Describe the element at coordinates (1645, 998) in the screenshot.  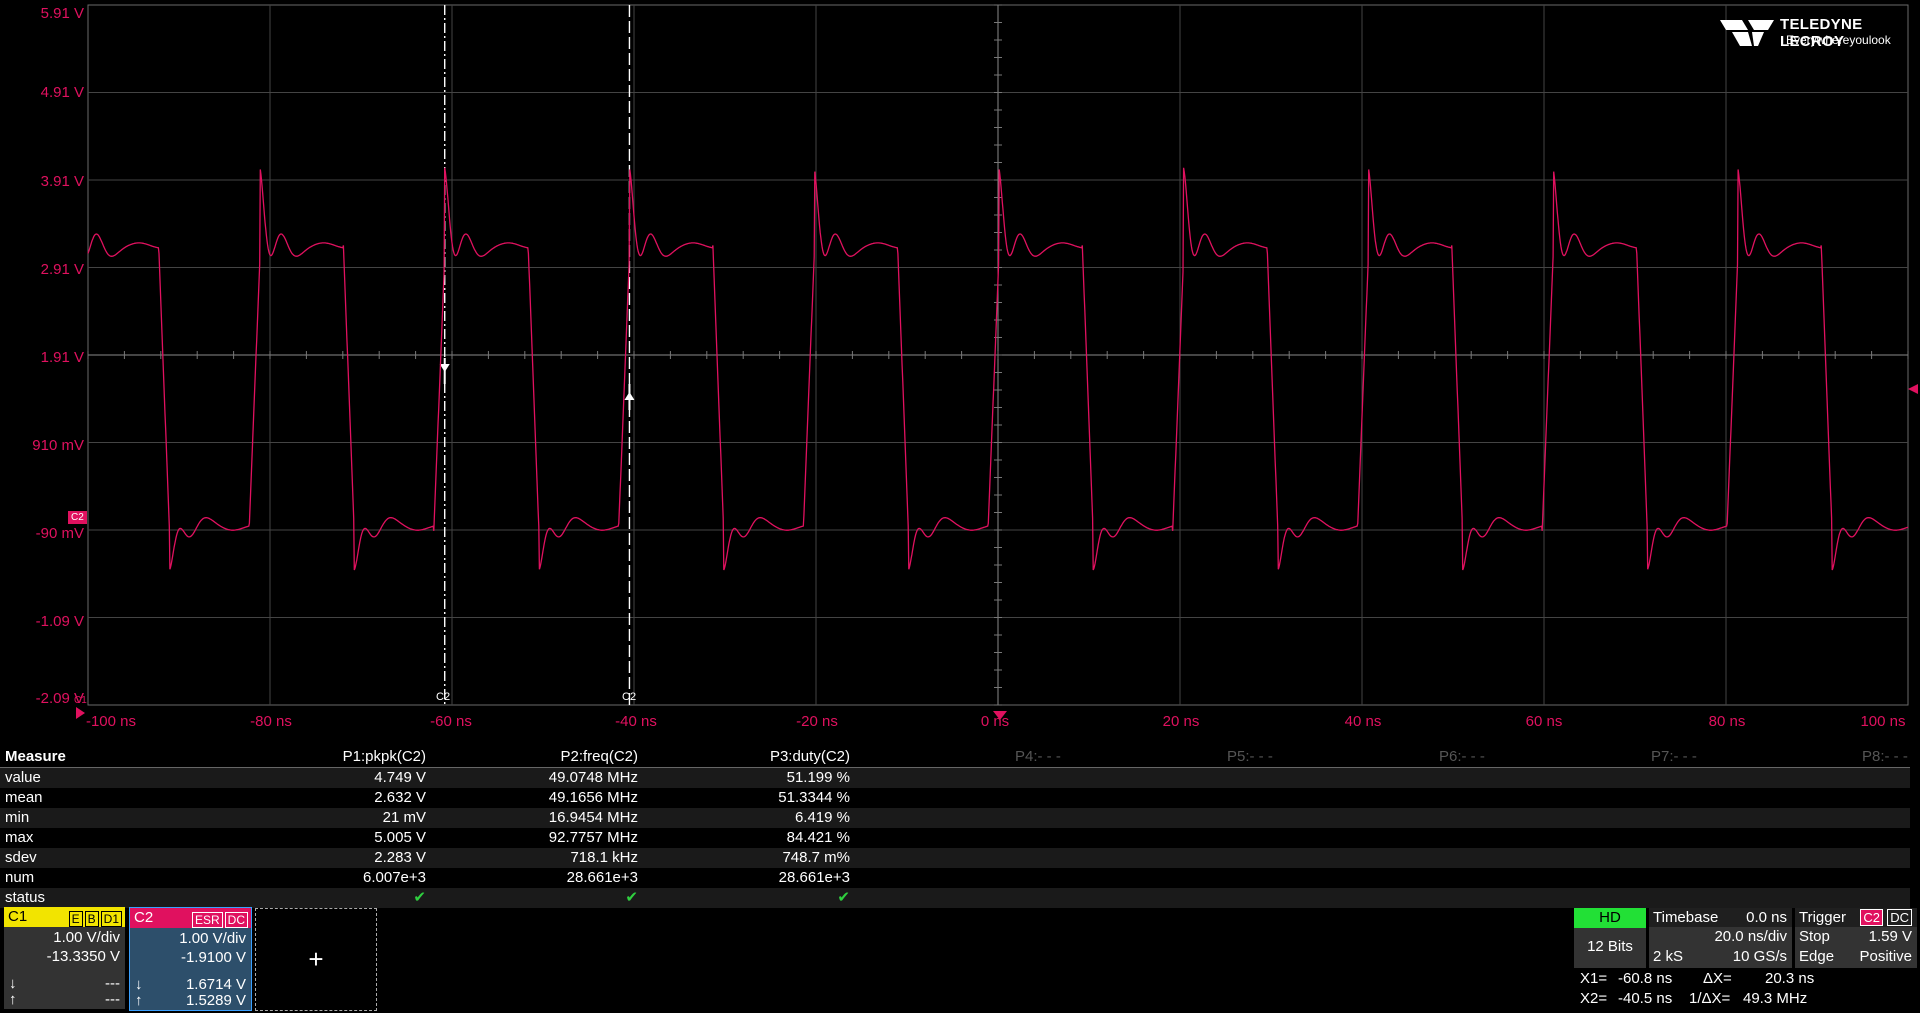
I see `x2-value: -40.5 ns` at that location.